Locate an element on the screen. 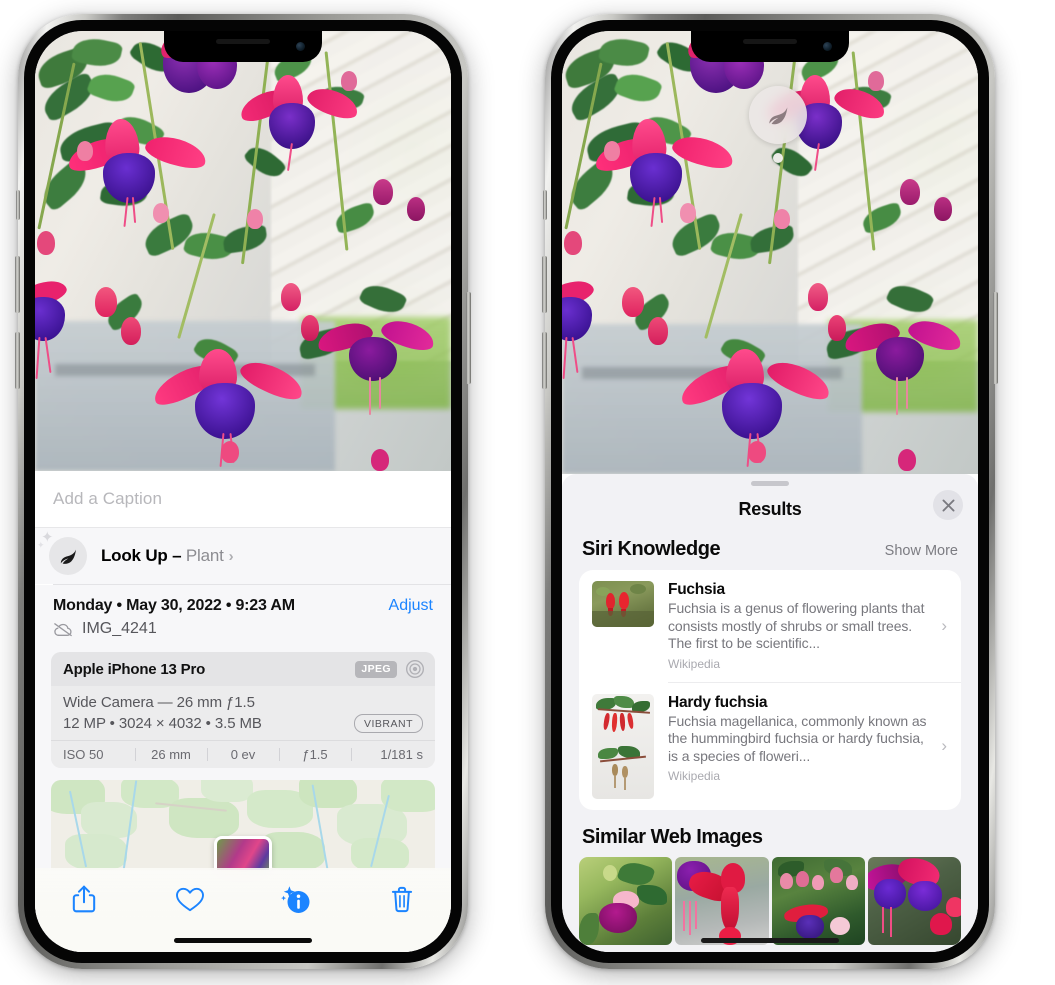  info-sparkle-icon is located at coordinates (295, 899).